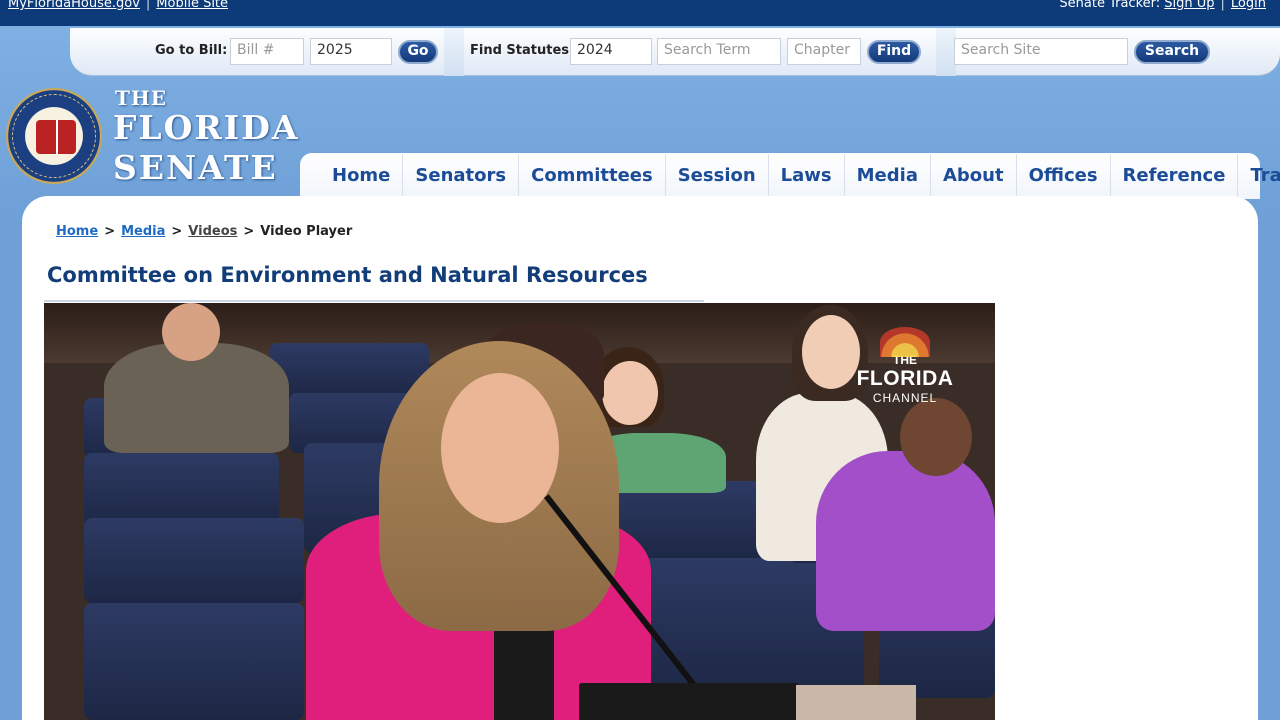 The height and width of the screenshot is (720, 1280). I want to click on senate-tracker-label: Senate Tracker:, so click(1110, 5).